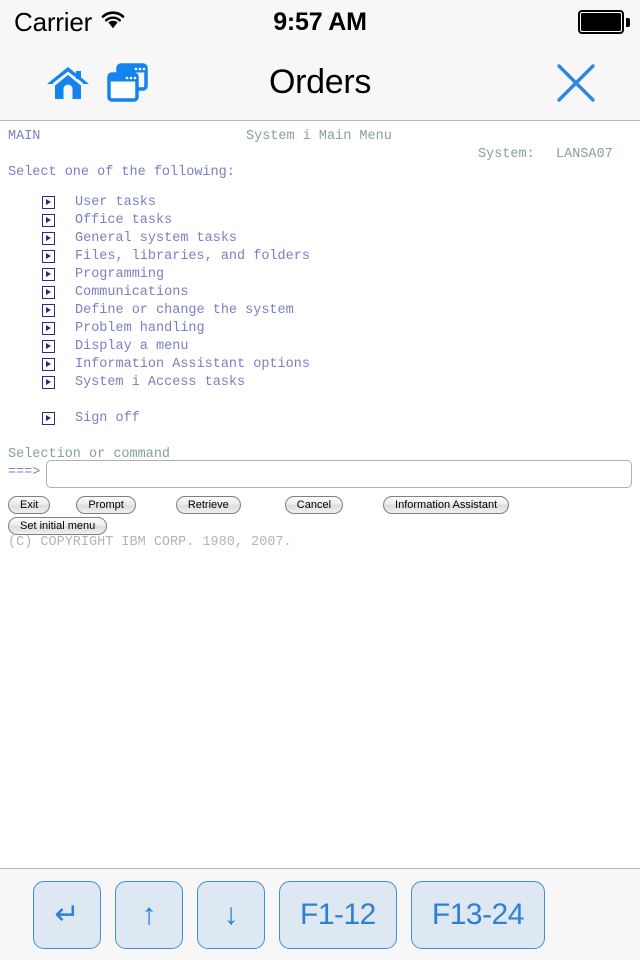  What do you see at coordinates (29, 505) in the screenshot?
I see `exit-button: Exit` at bounding box center [29, 505].